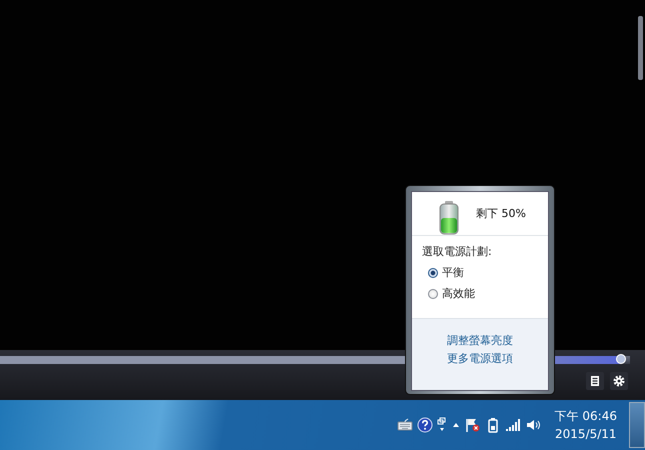 The width and height of the screenshot is (645, 450). I want to click on power-link: 更多電源選項, so click(480, 358).